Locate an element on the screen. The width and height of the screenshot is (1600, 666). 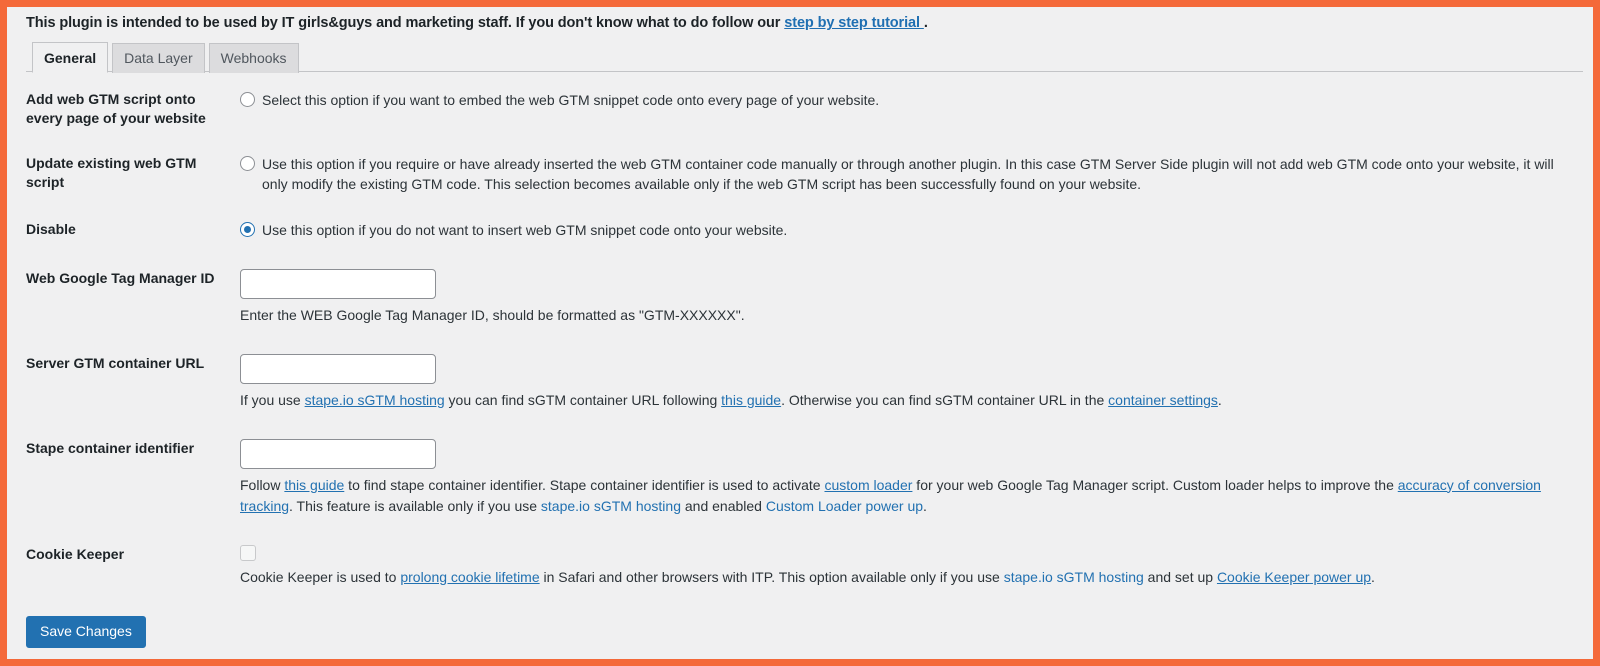
radio-disable is located at coordinates (247, 230).